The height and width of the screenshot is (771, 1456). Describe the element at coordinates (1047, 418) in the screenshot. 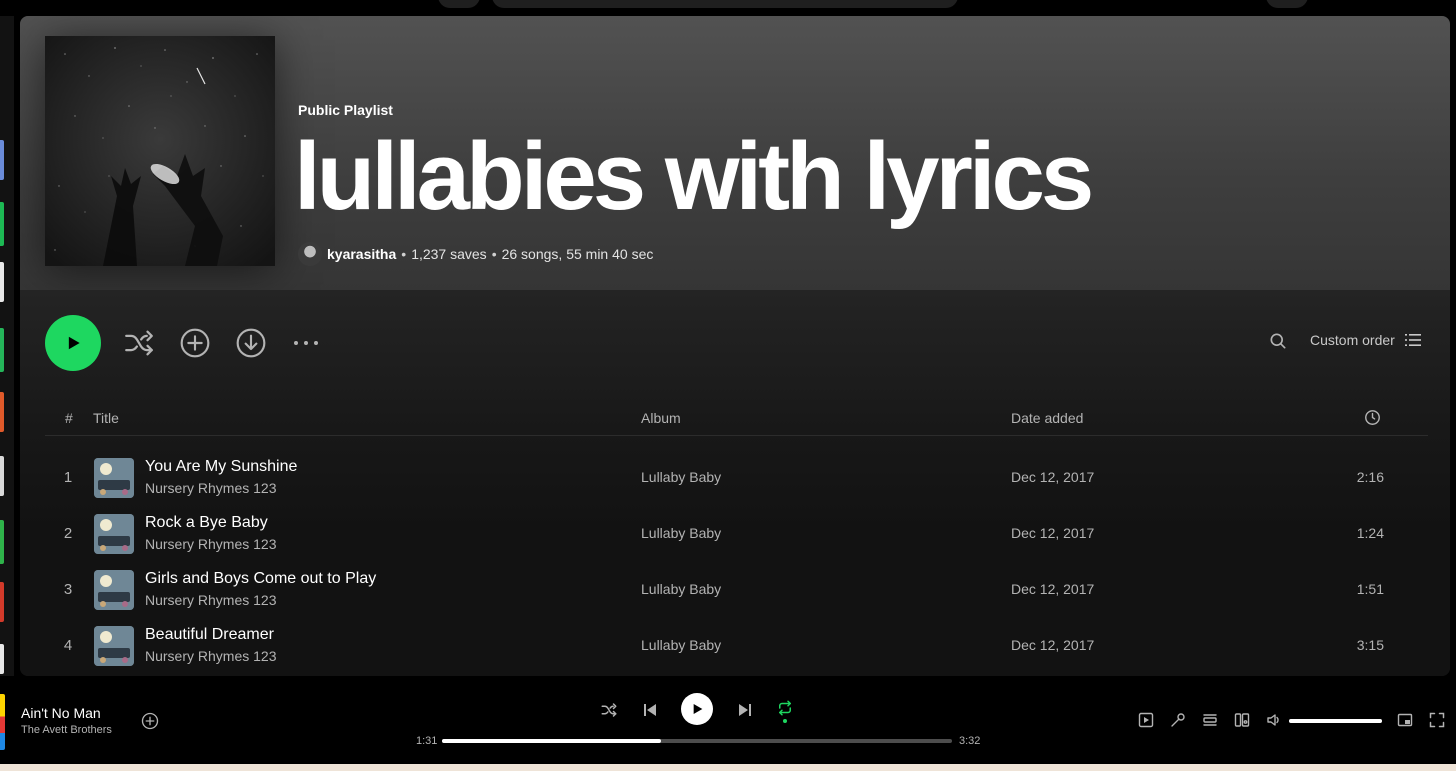

I see `header-date-added: Date added` at that location.